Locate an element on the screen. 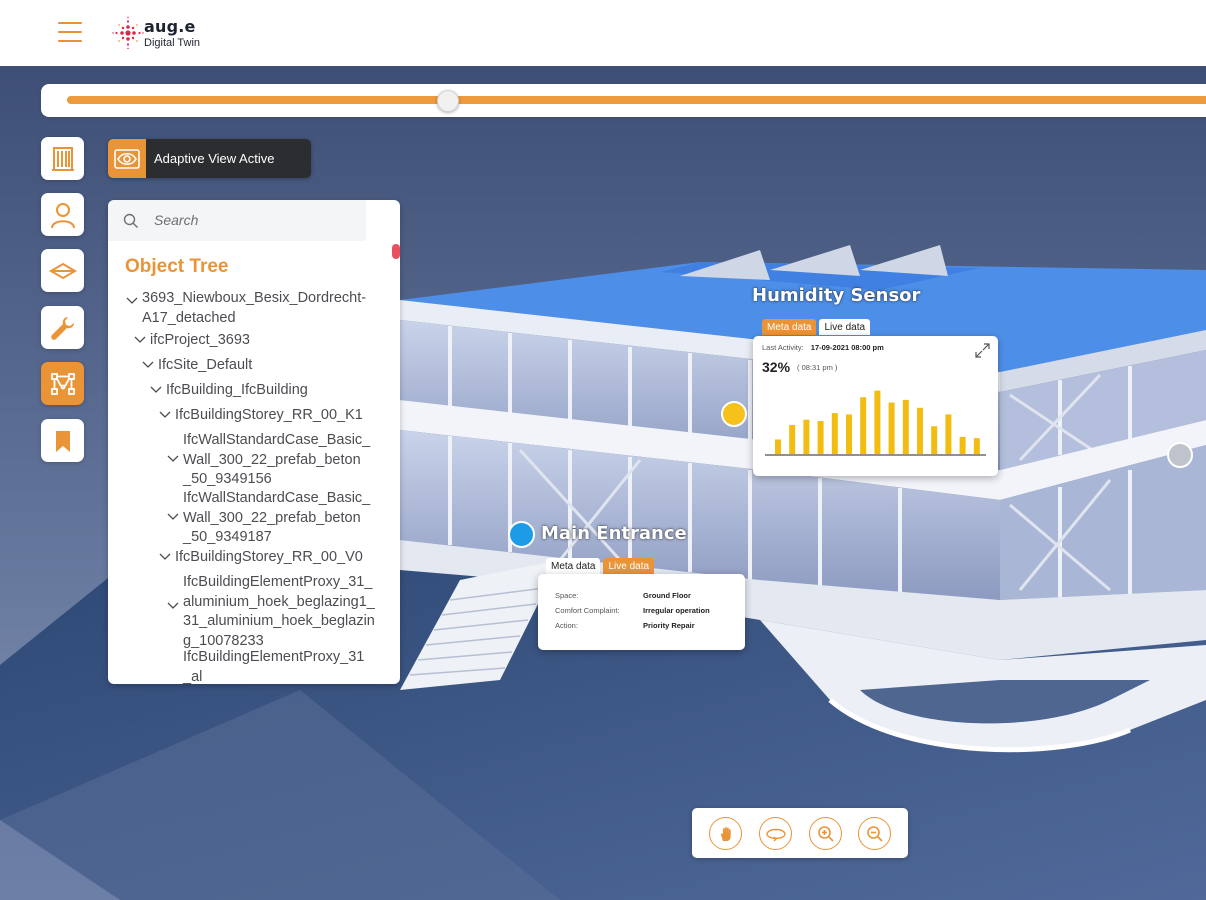 This screenshot has width=1206, height=900. pan-button is located at coordinates (725, 833).